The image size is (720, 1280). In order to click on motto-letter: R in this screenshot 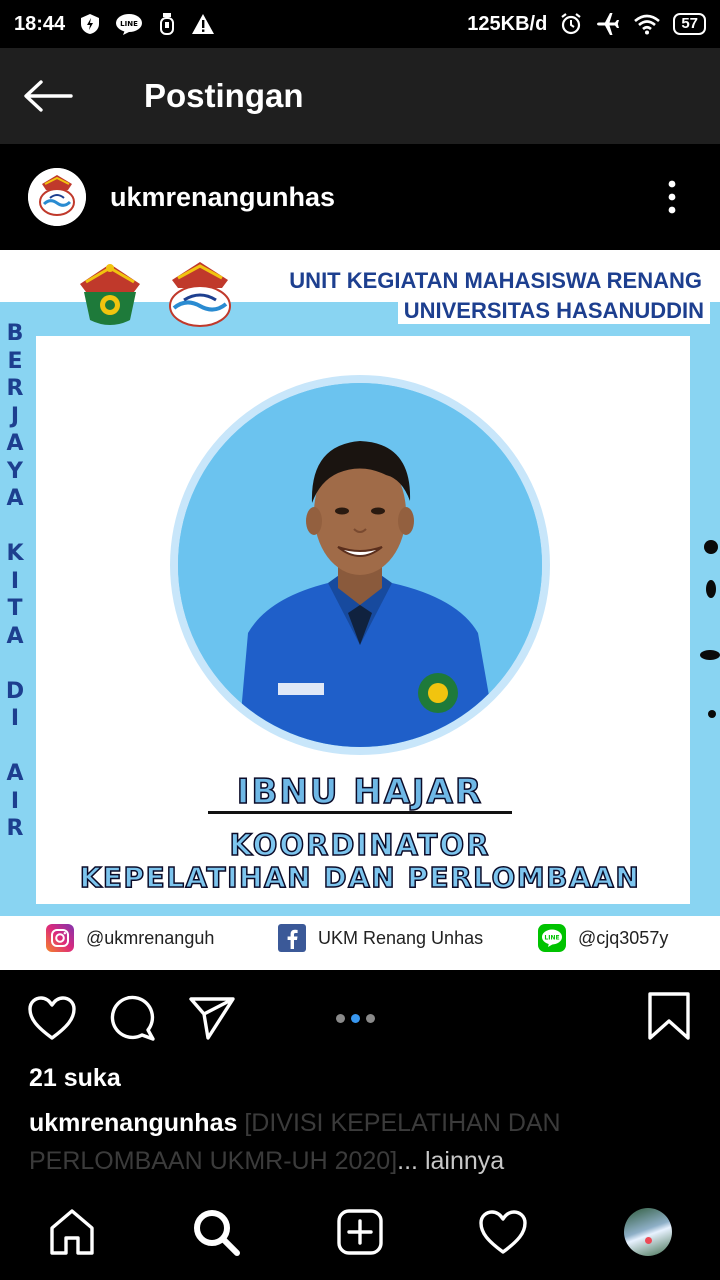, I will do `click(15, 388)`.